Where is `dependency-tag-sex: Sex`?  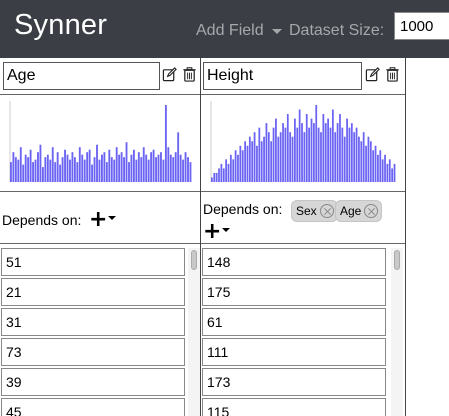 dependency-tag-sex: Sex is located at coordinates (314, 211).